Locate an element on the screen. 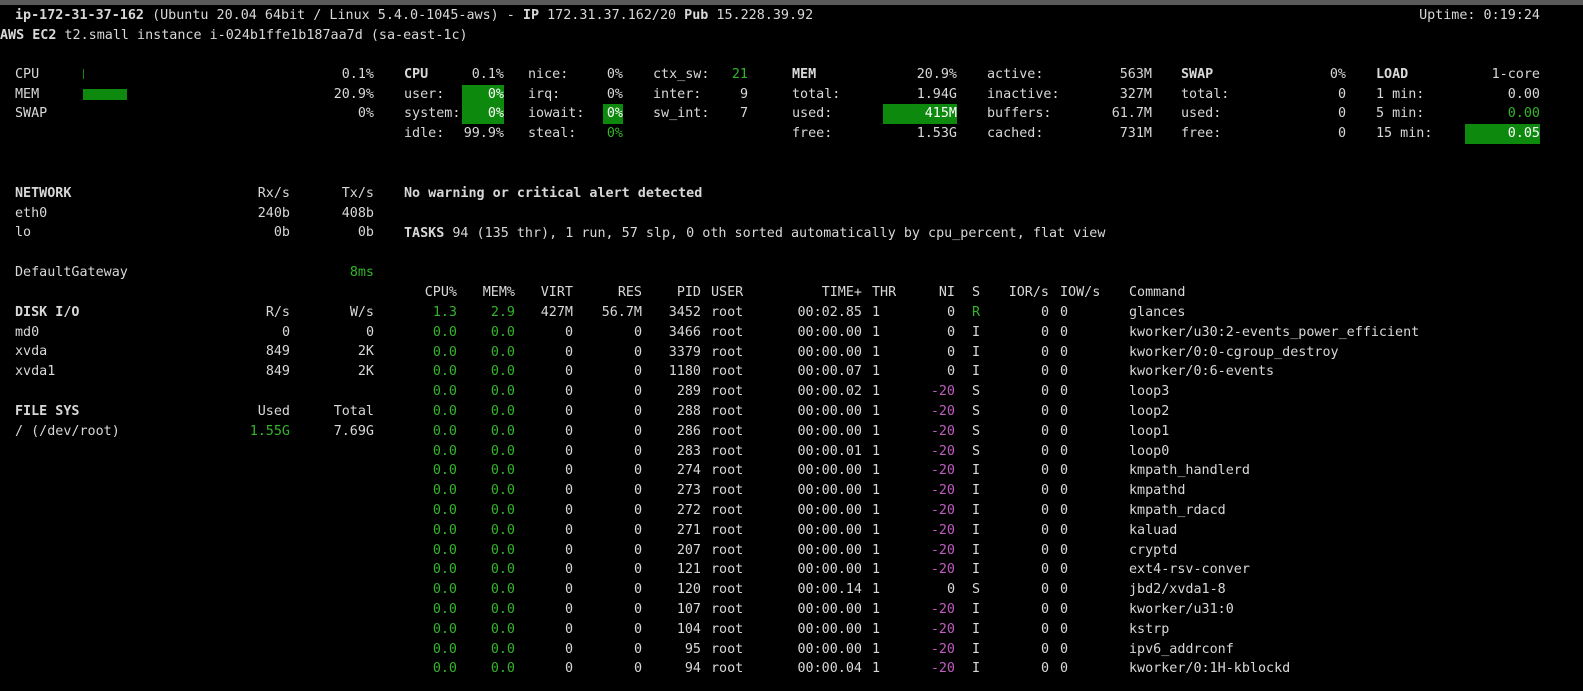 This screenshot has width=1583, height=691. process-pid: 273 is located at coordinates (688, 491).